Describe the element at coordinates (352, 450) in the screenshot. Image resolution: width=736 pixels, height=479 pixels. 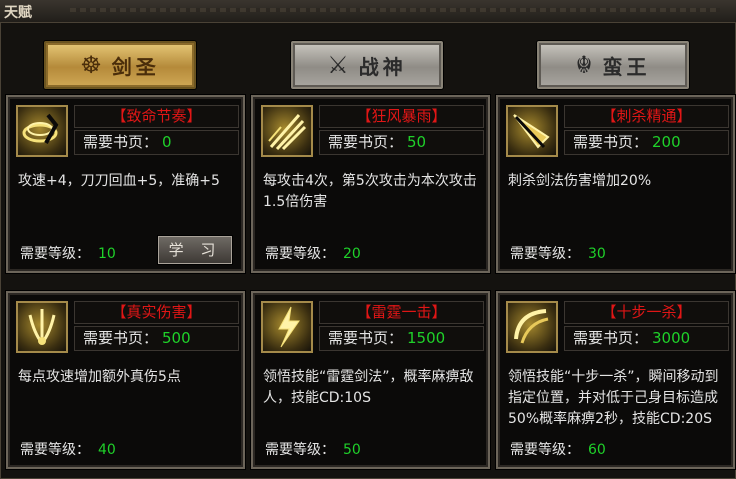
I see `level-value: 50` at that location.